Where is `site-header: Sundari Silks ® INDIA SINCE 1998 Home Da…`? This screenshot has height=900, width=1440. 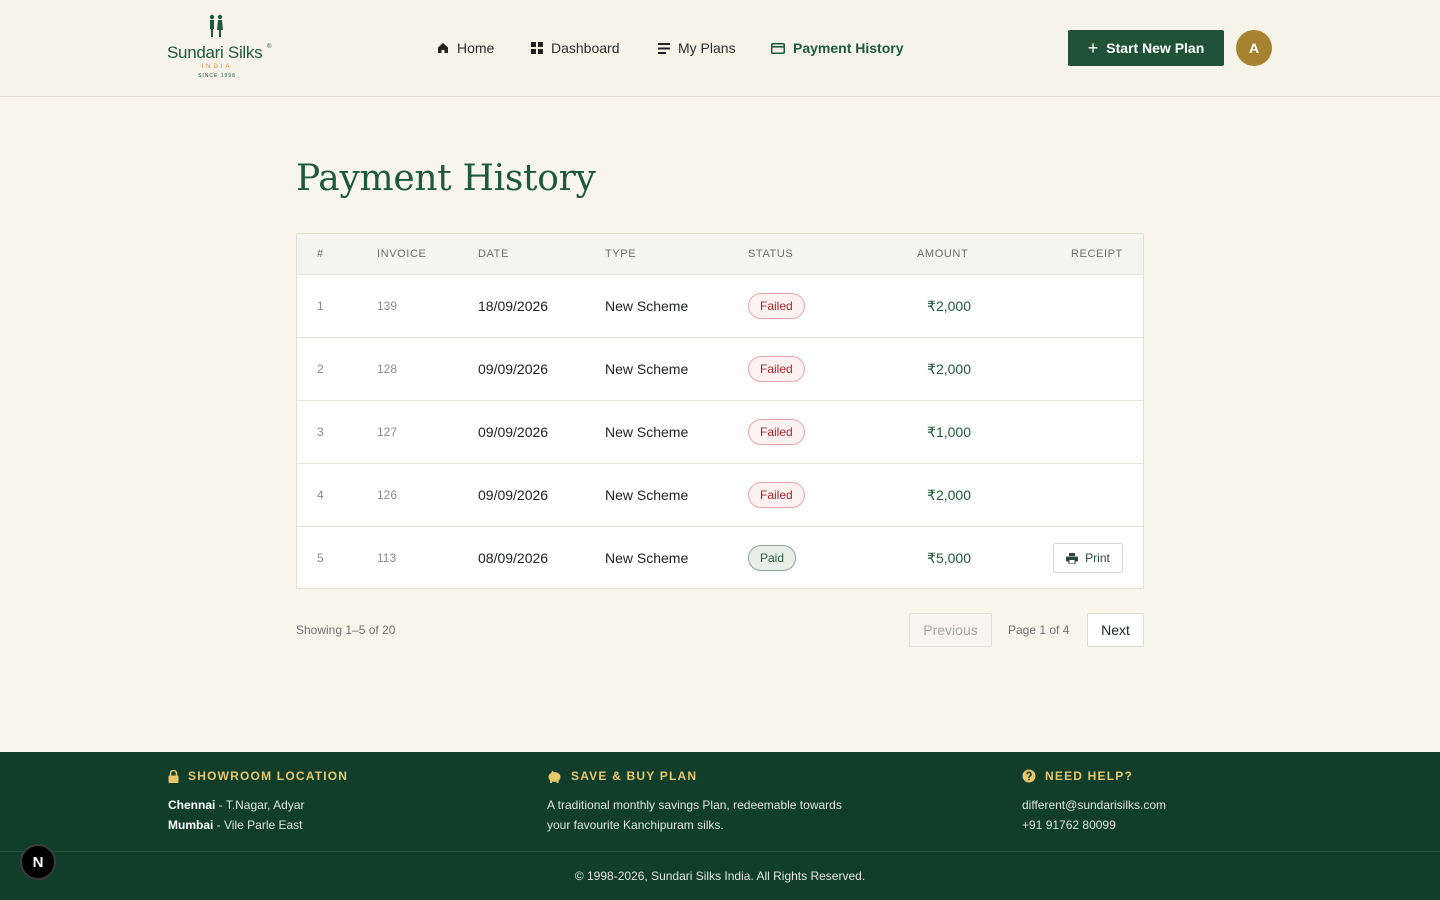 site-header: Sundari Silks ® INDIA SINCE 1998 Home Da… is located at coordinates (720, 48).